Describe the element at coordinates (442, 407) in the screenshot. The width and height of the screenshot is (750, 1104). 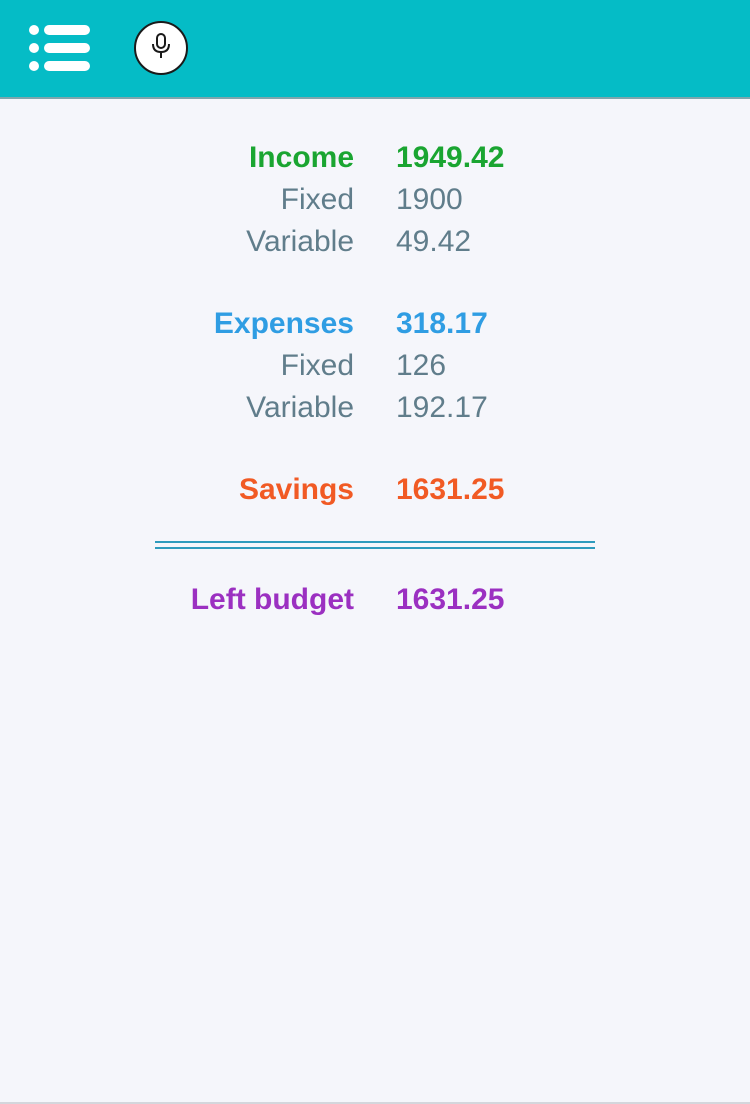
I see `expenses-variable-value: 192.17` at that location.